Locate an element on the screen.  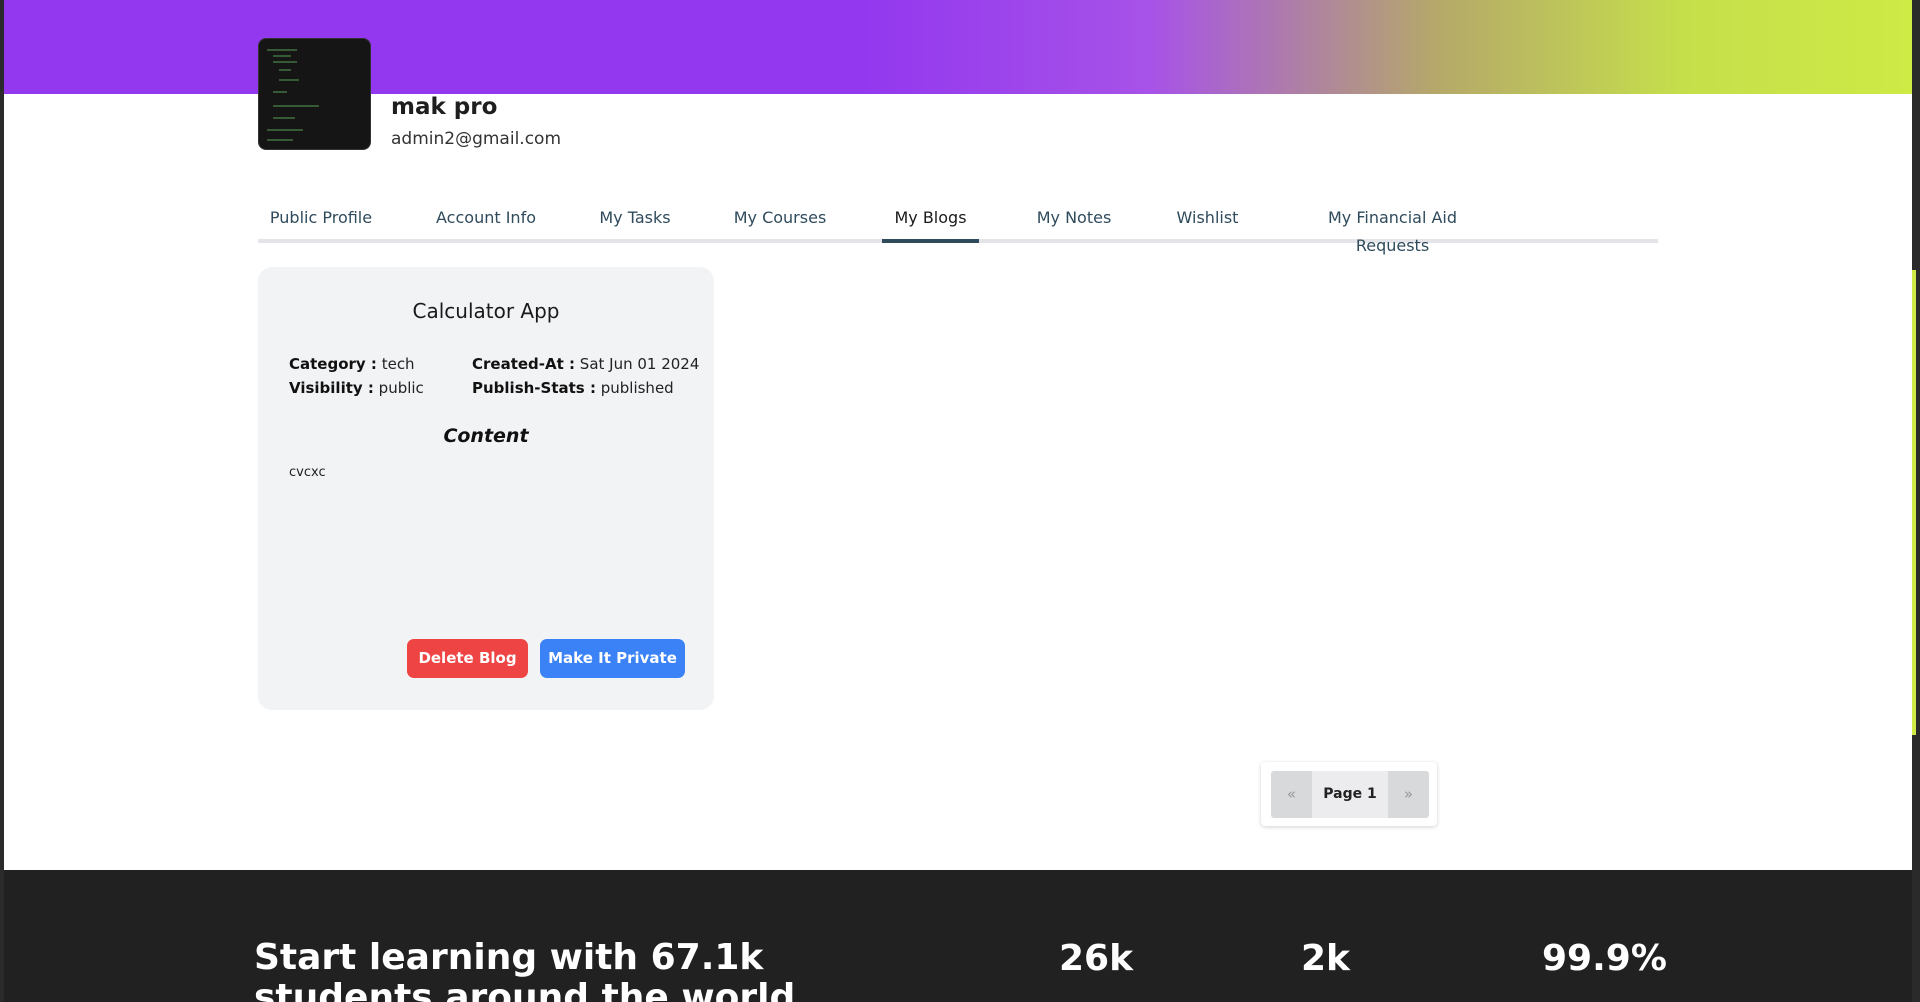
tab-my-notes: My Notes is located at coordinates (1074, 223).